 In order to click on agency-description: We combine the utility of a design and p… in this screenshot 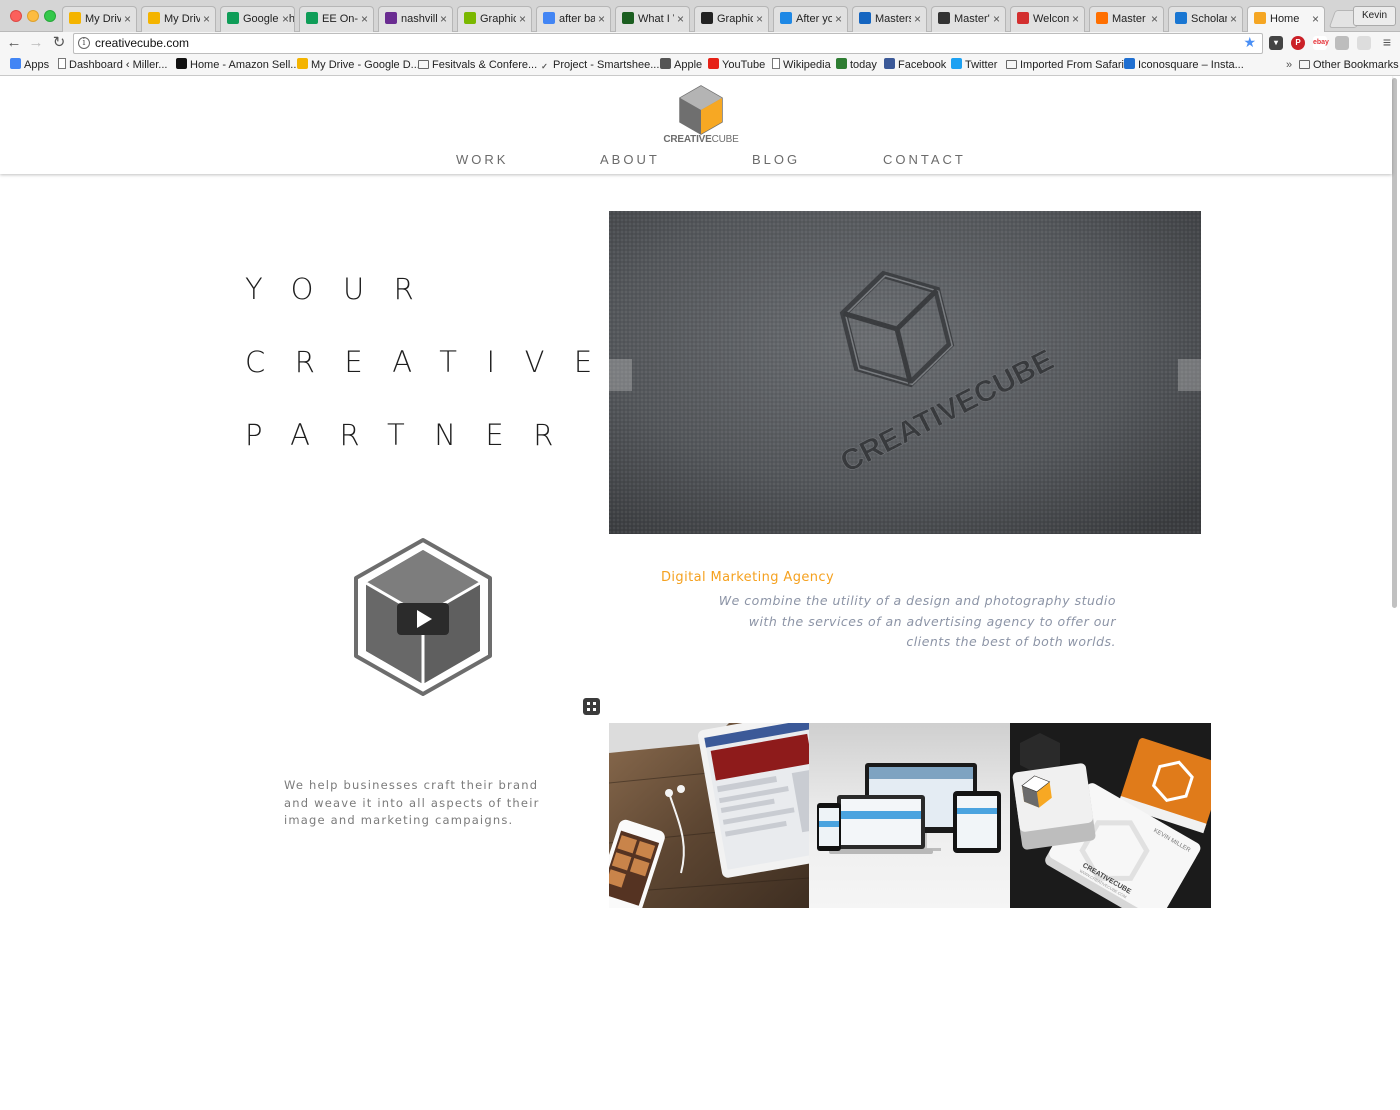, I will do `click(917, 621)`.